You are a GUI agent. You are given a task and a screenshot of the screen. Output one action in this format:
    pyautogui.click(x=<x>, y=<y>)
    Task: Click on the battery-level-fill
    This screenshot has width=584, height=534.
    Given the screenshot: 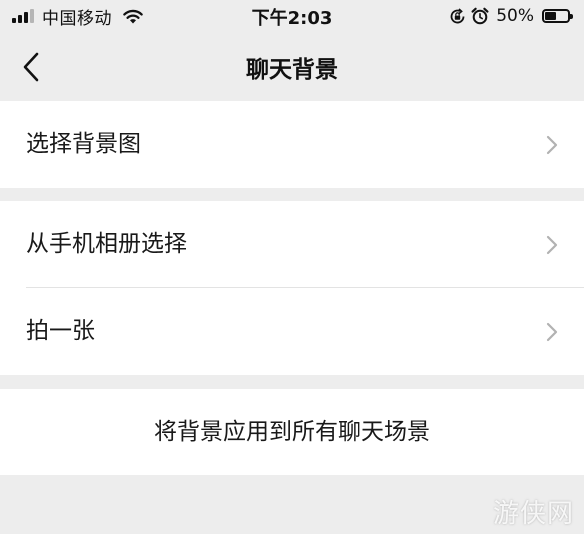 What is the action you would take?
    pyautogui.click(x=550, y=16)
    